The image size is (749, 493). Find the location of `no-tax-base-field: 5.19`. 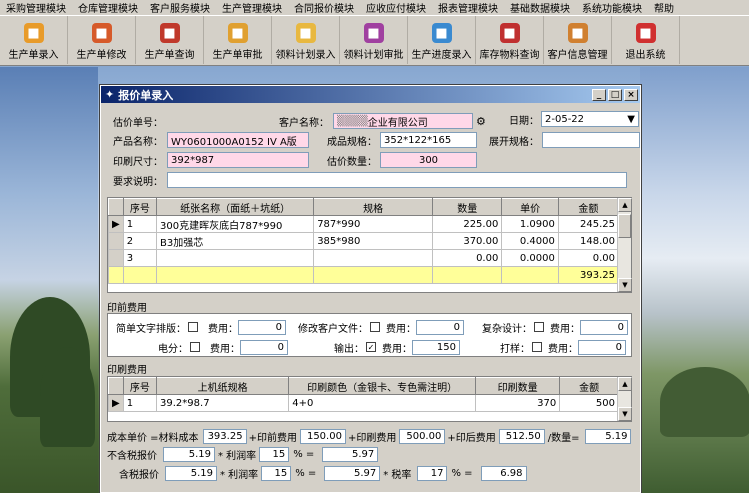

no-tax-base-field: 5.19 is located at coordinates (189, 454).